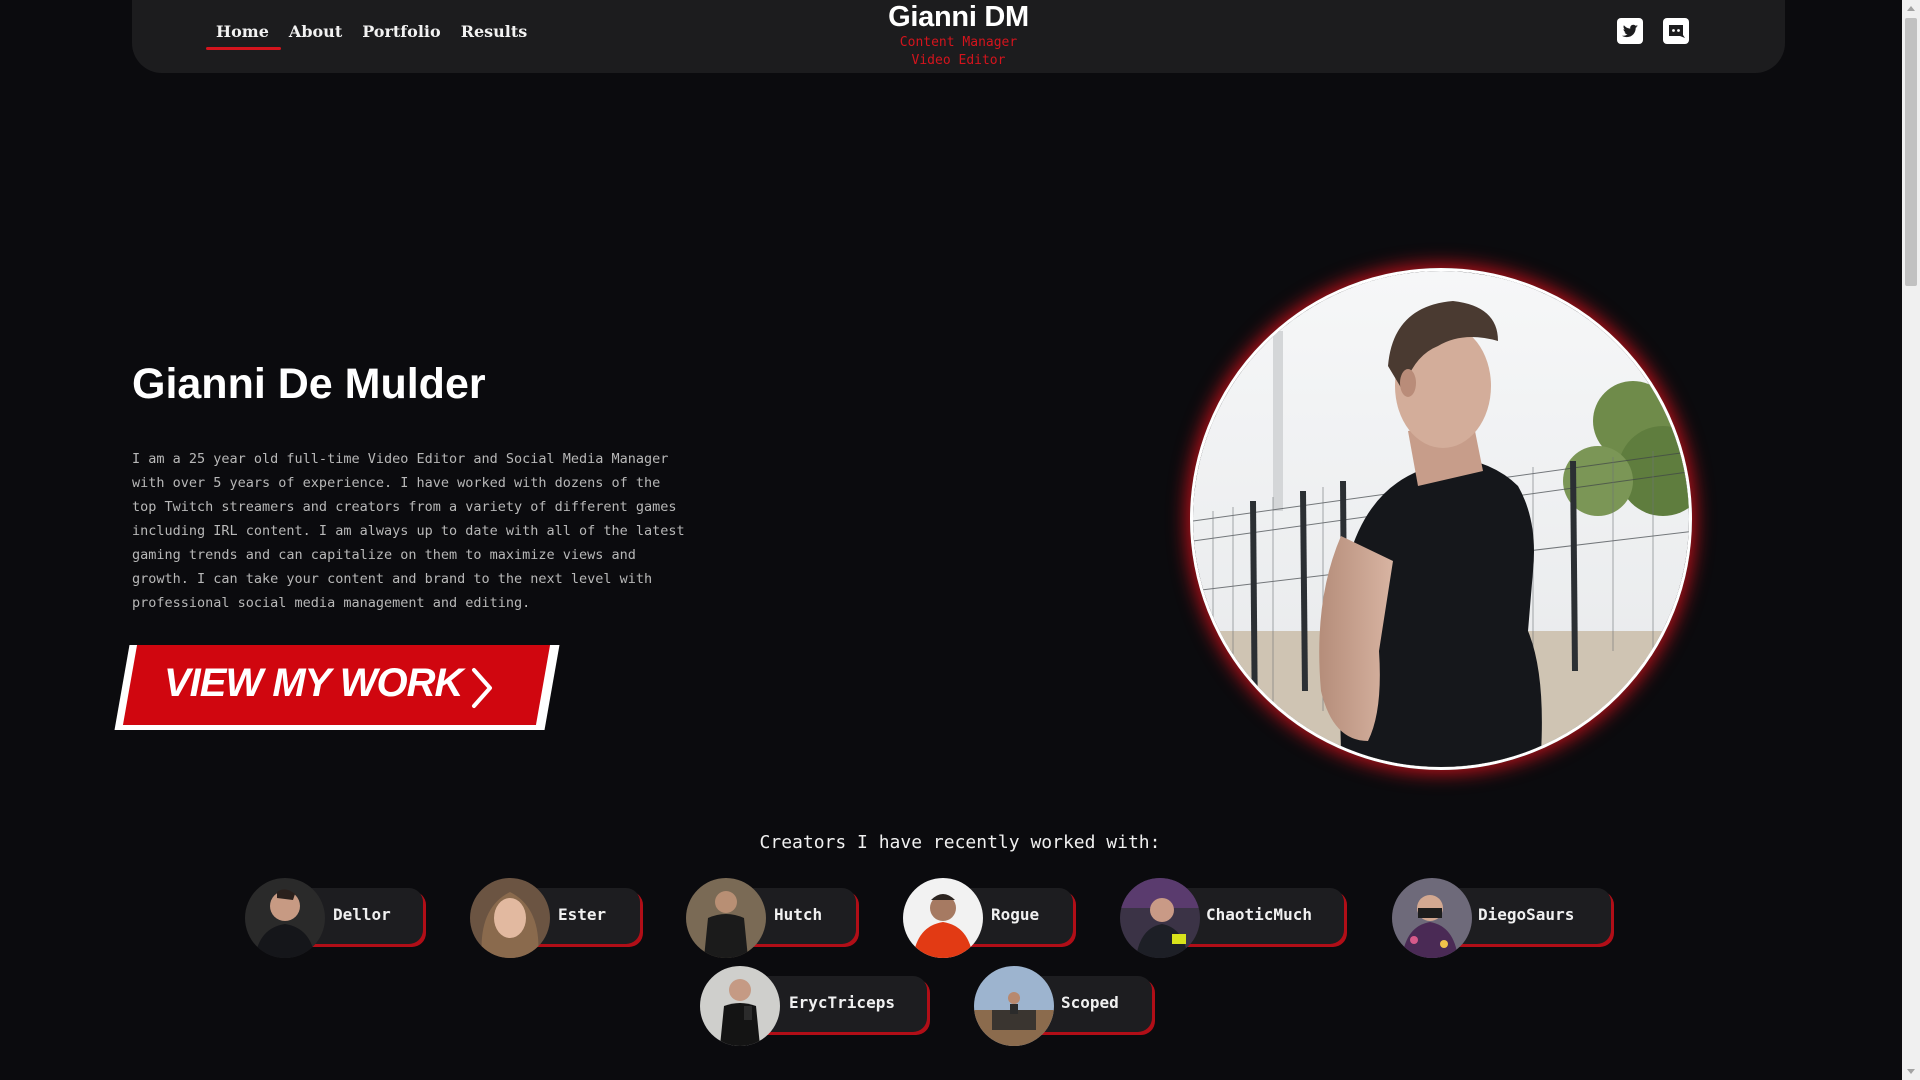 This screenshot has width=1920, height=1080. I want to click on creator-name: Scoped, so click(1090, 1002).